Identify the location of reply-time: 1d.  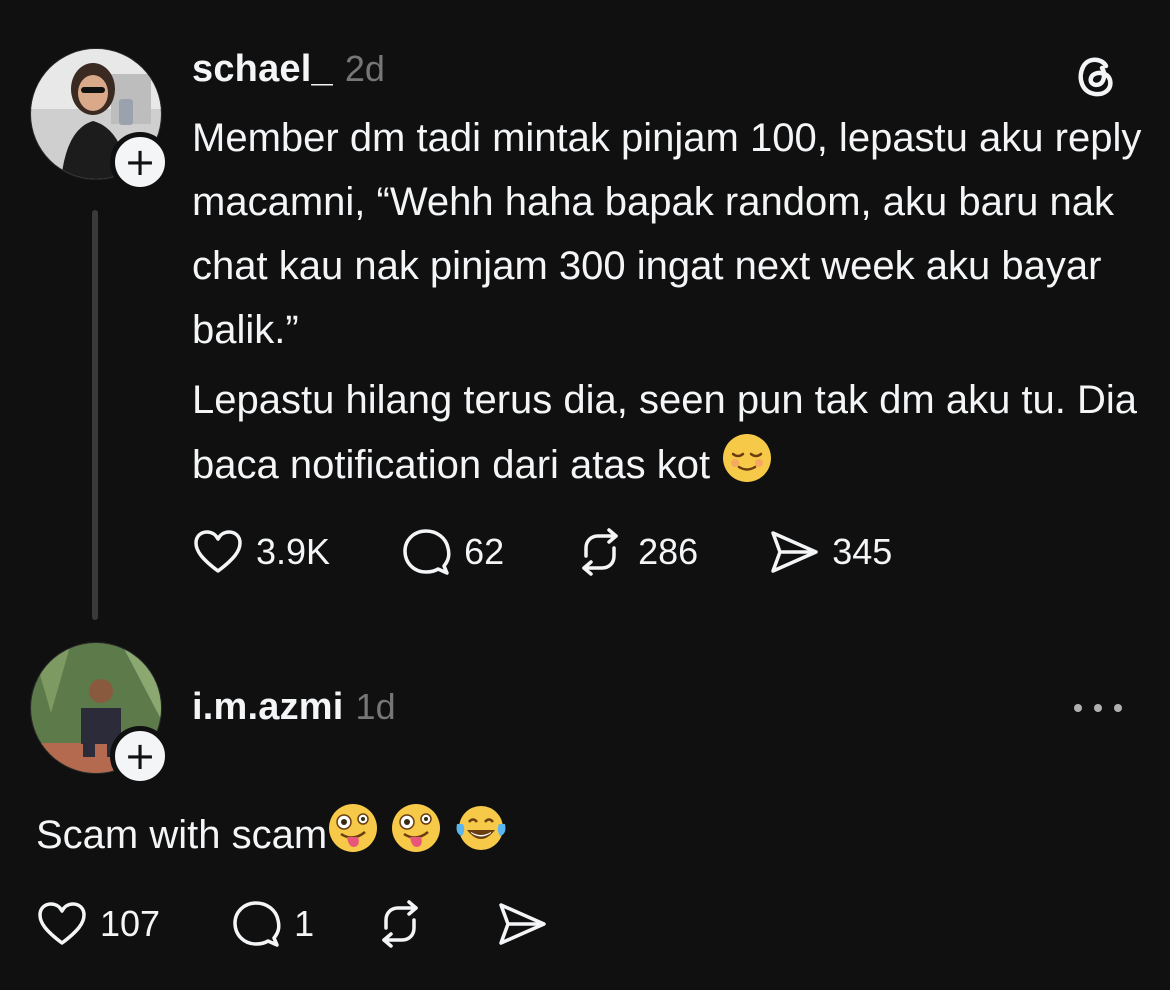
(375, 706).